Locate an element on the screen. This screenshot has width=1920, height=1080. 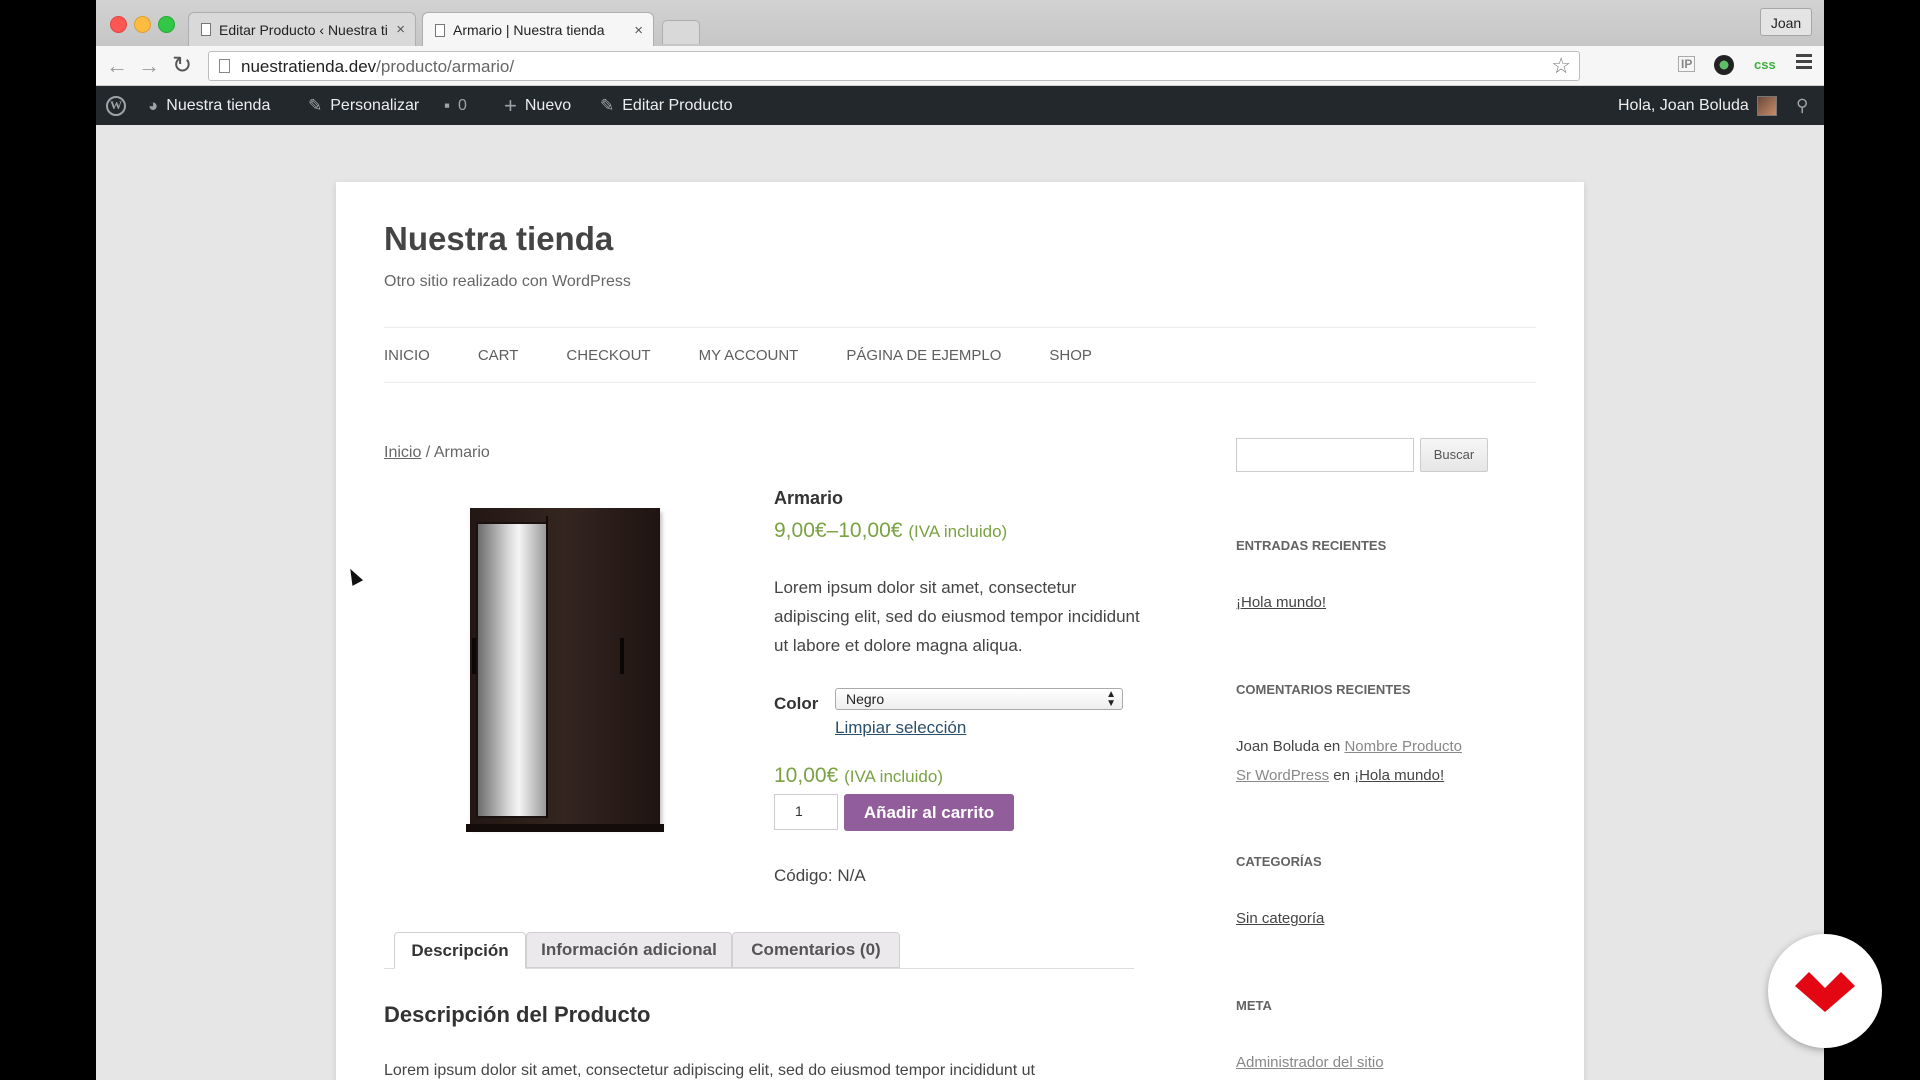
quantity-input: 1 is located at coordinates (806, 812).